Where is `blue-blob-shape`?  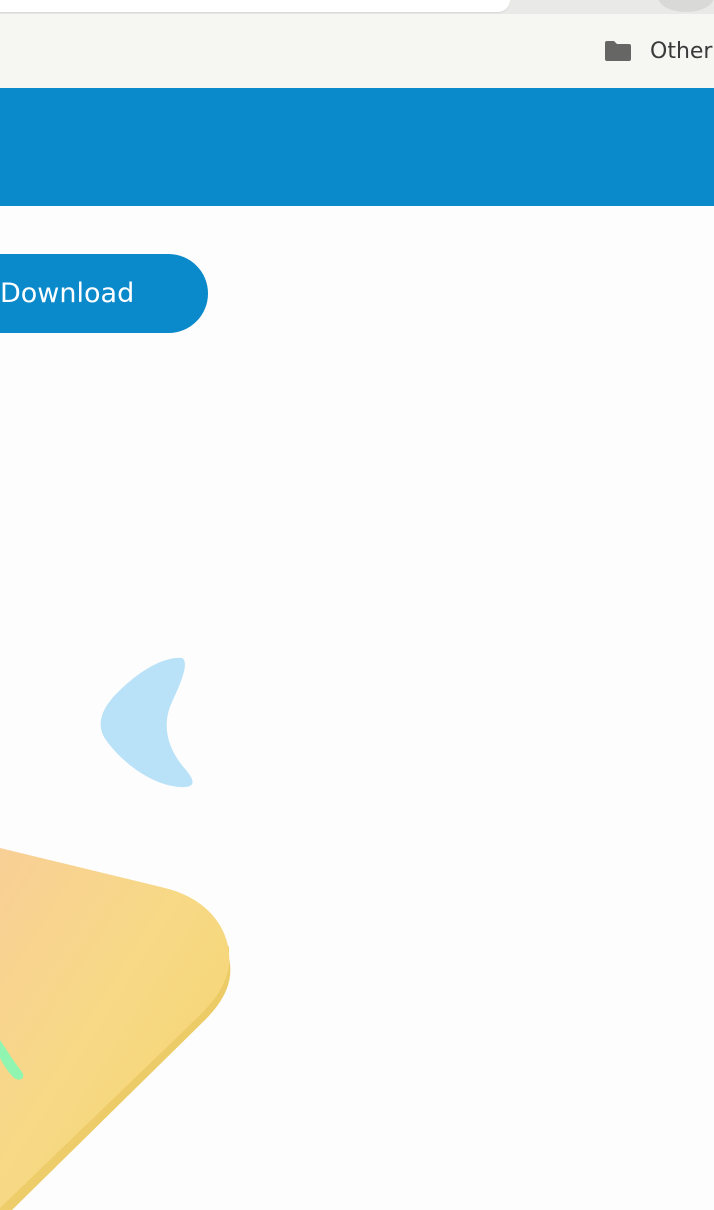
blue-blob-shape is located at coordinates (146, 722).